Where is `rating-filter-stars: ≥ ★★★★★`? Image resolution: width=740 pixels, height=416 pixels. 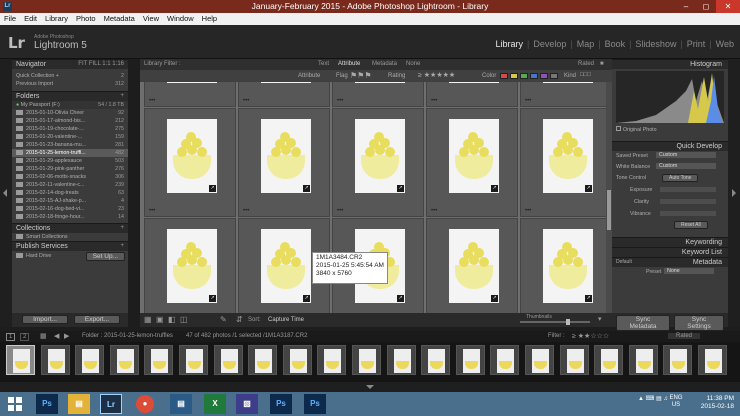
rating-filter-stars: ≥ ★★★★★ is located at coordinates (436, 75).